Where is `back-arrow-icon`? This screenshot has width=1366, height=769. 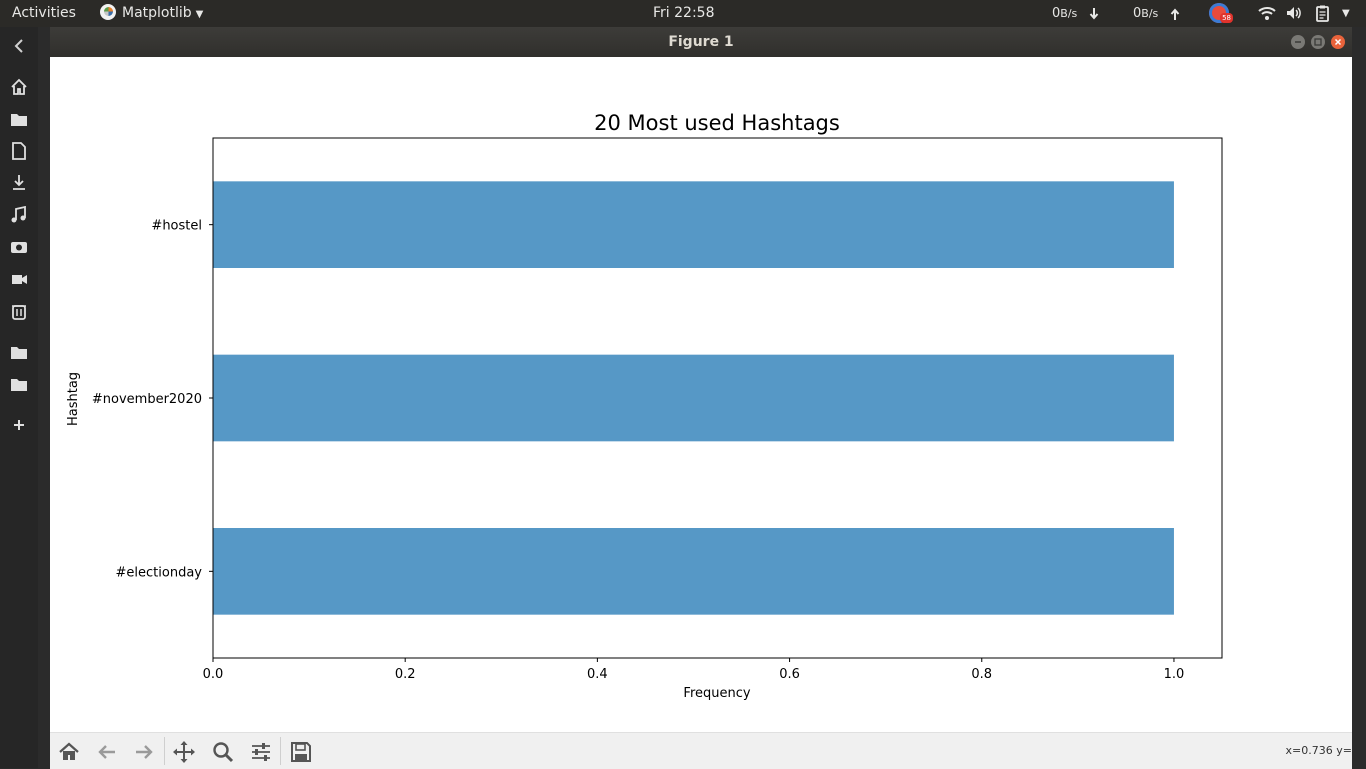 back-arrow-icon is located at coordinates (107, 752).